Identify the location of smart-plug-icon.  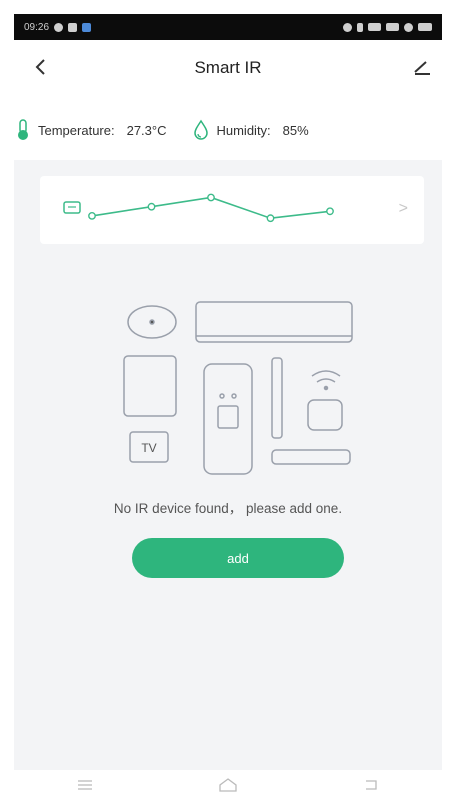
(325, 415).